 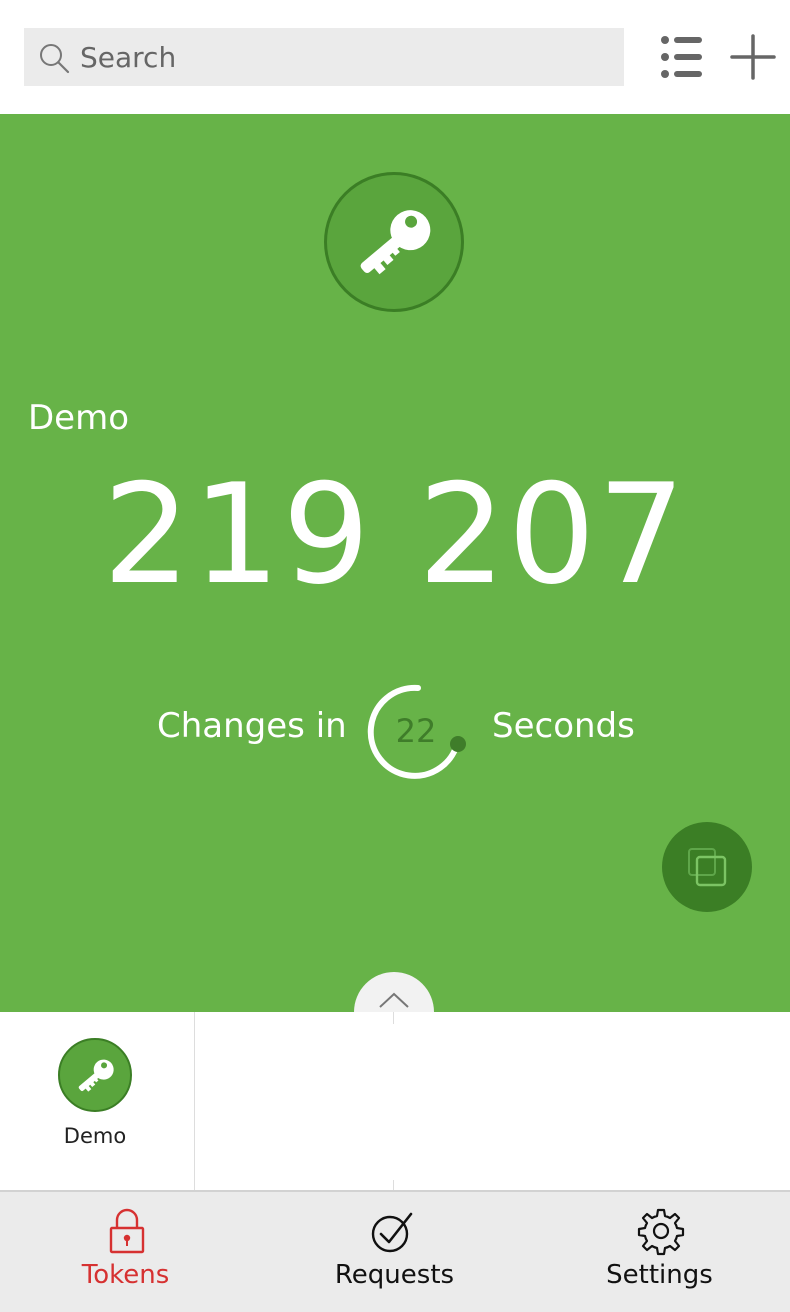 What do you see at coordinates (563, 726) in the screenshot?
I see `seconds-label: Seconds` at bounding box center [563, 726].